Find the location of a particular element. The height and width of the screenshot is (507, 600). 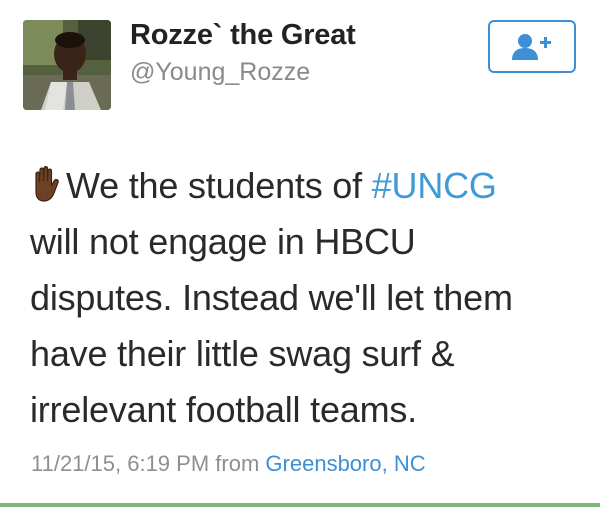

avatar-image is located at coordinates (67, 65).